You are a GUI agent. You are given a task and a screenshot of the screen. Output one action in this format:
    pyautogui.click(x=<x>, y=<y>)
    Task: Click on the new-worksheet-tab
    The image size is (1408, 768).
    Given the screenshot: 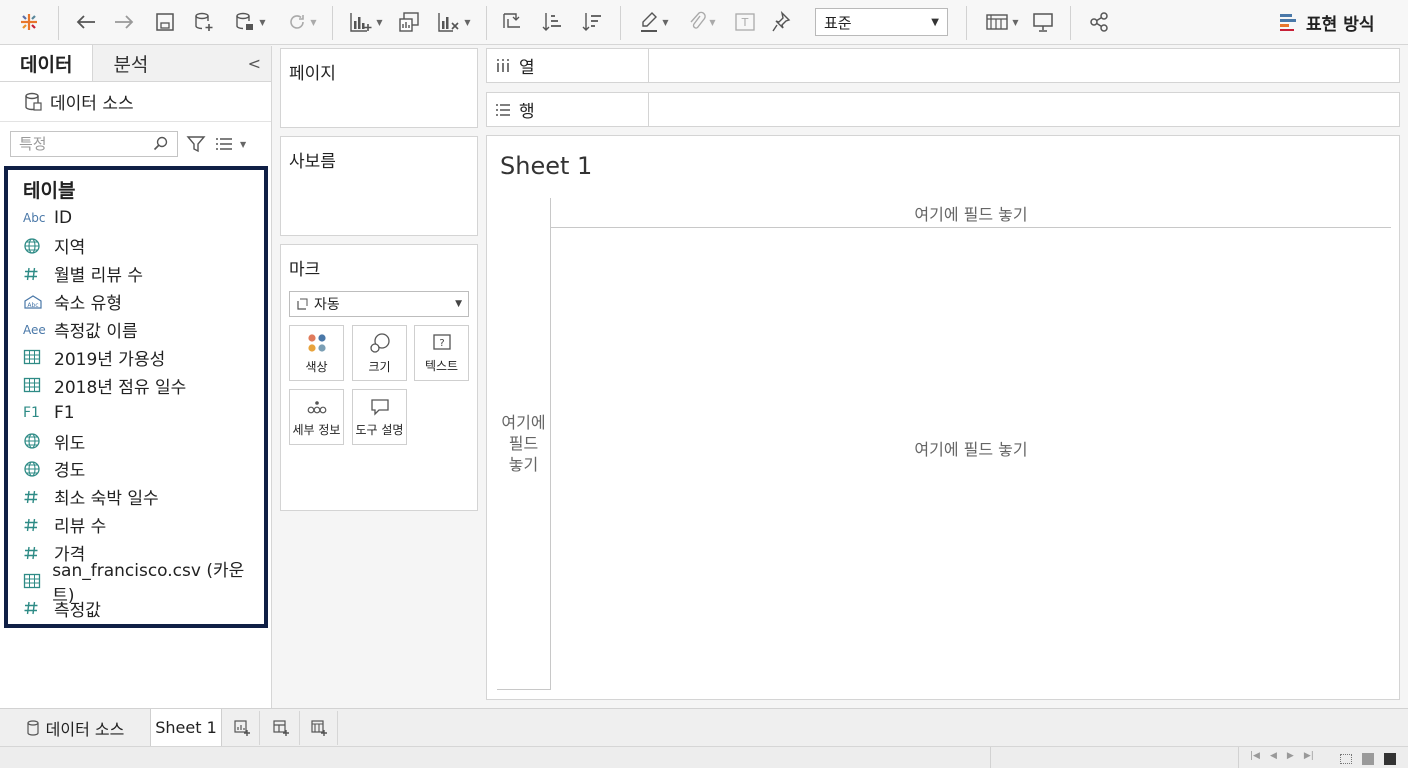 What is the action you would take?
    pyautogui.click(x=242, y=728)
    